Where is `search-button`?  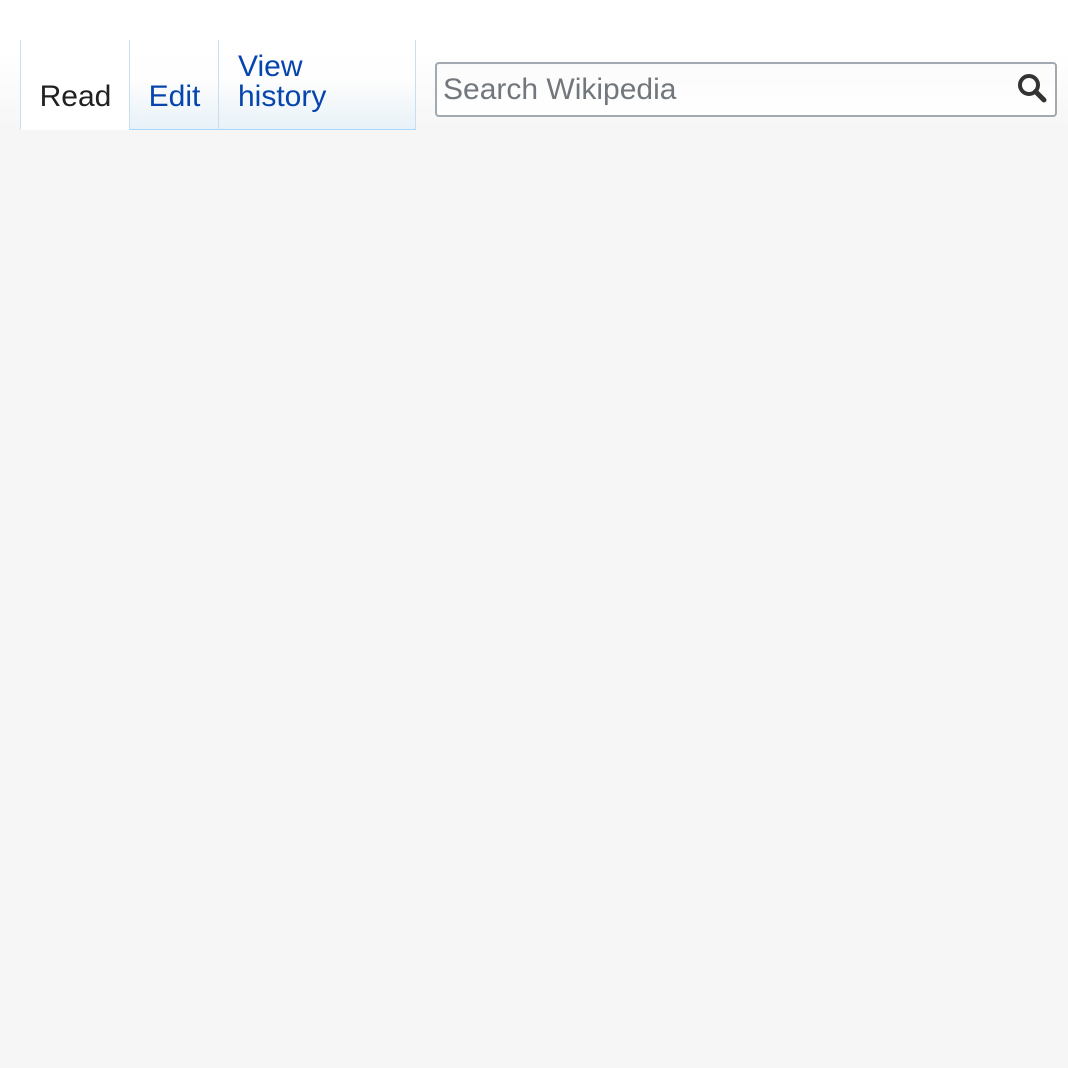 search-button is located at coordinates (1032, 90).